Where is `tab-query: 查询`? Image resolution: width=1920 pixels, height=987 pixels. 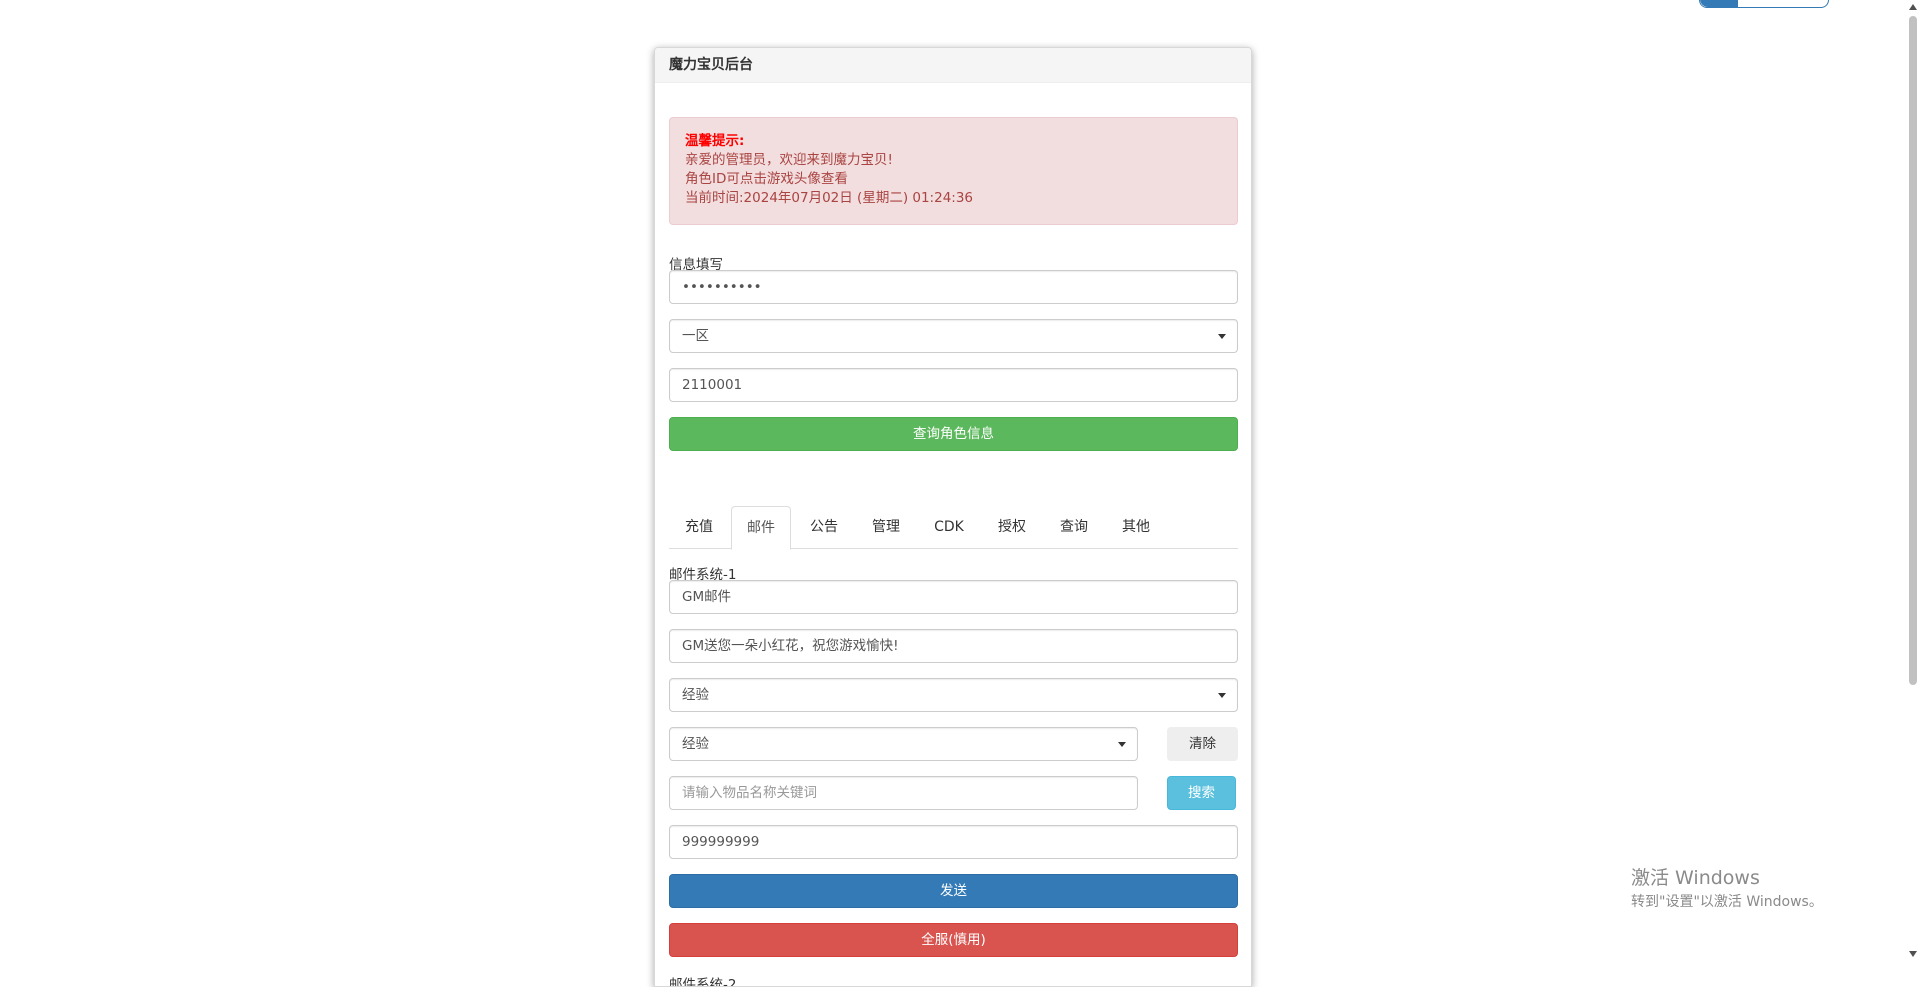
tab-query: 查询 is located at coordinates (1074, 527).